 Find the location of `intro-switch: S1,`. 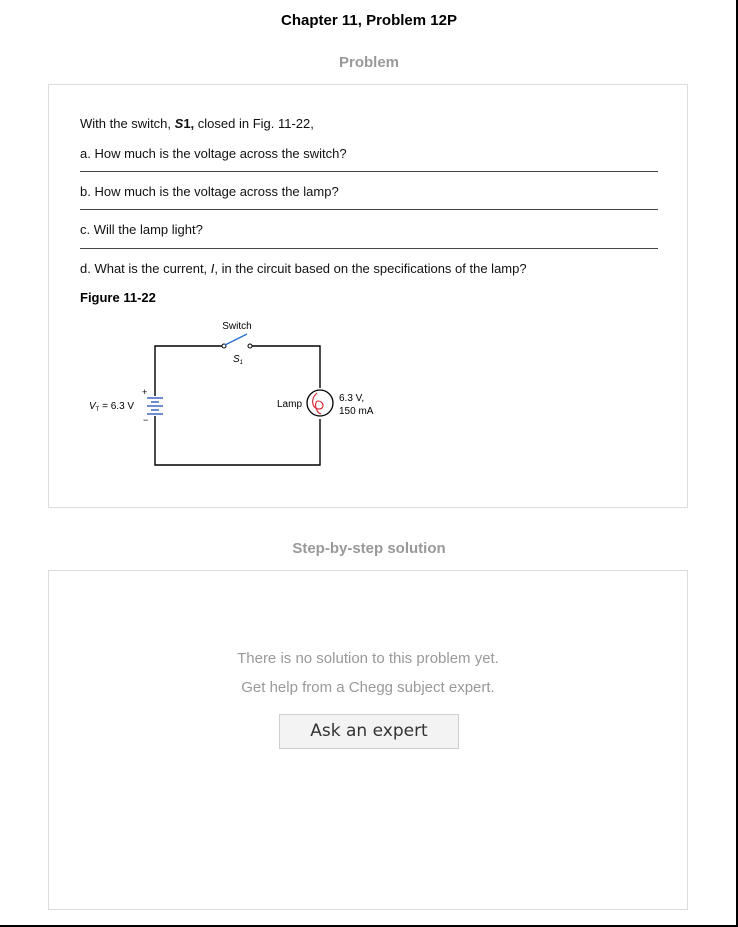

intro-switch: S1, is located at coordinates (185, 123).